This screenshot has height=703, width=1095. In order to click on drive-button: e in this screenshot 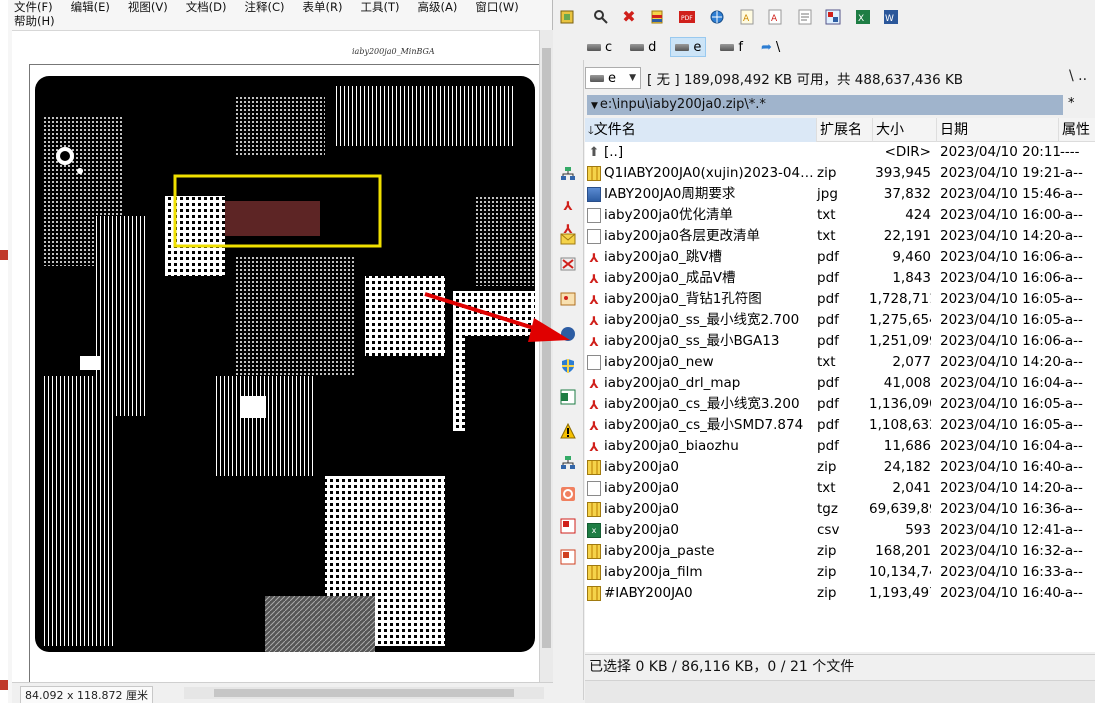, I will do `click(688, 47)`.